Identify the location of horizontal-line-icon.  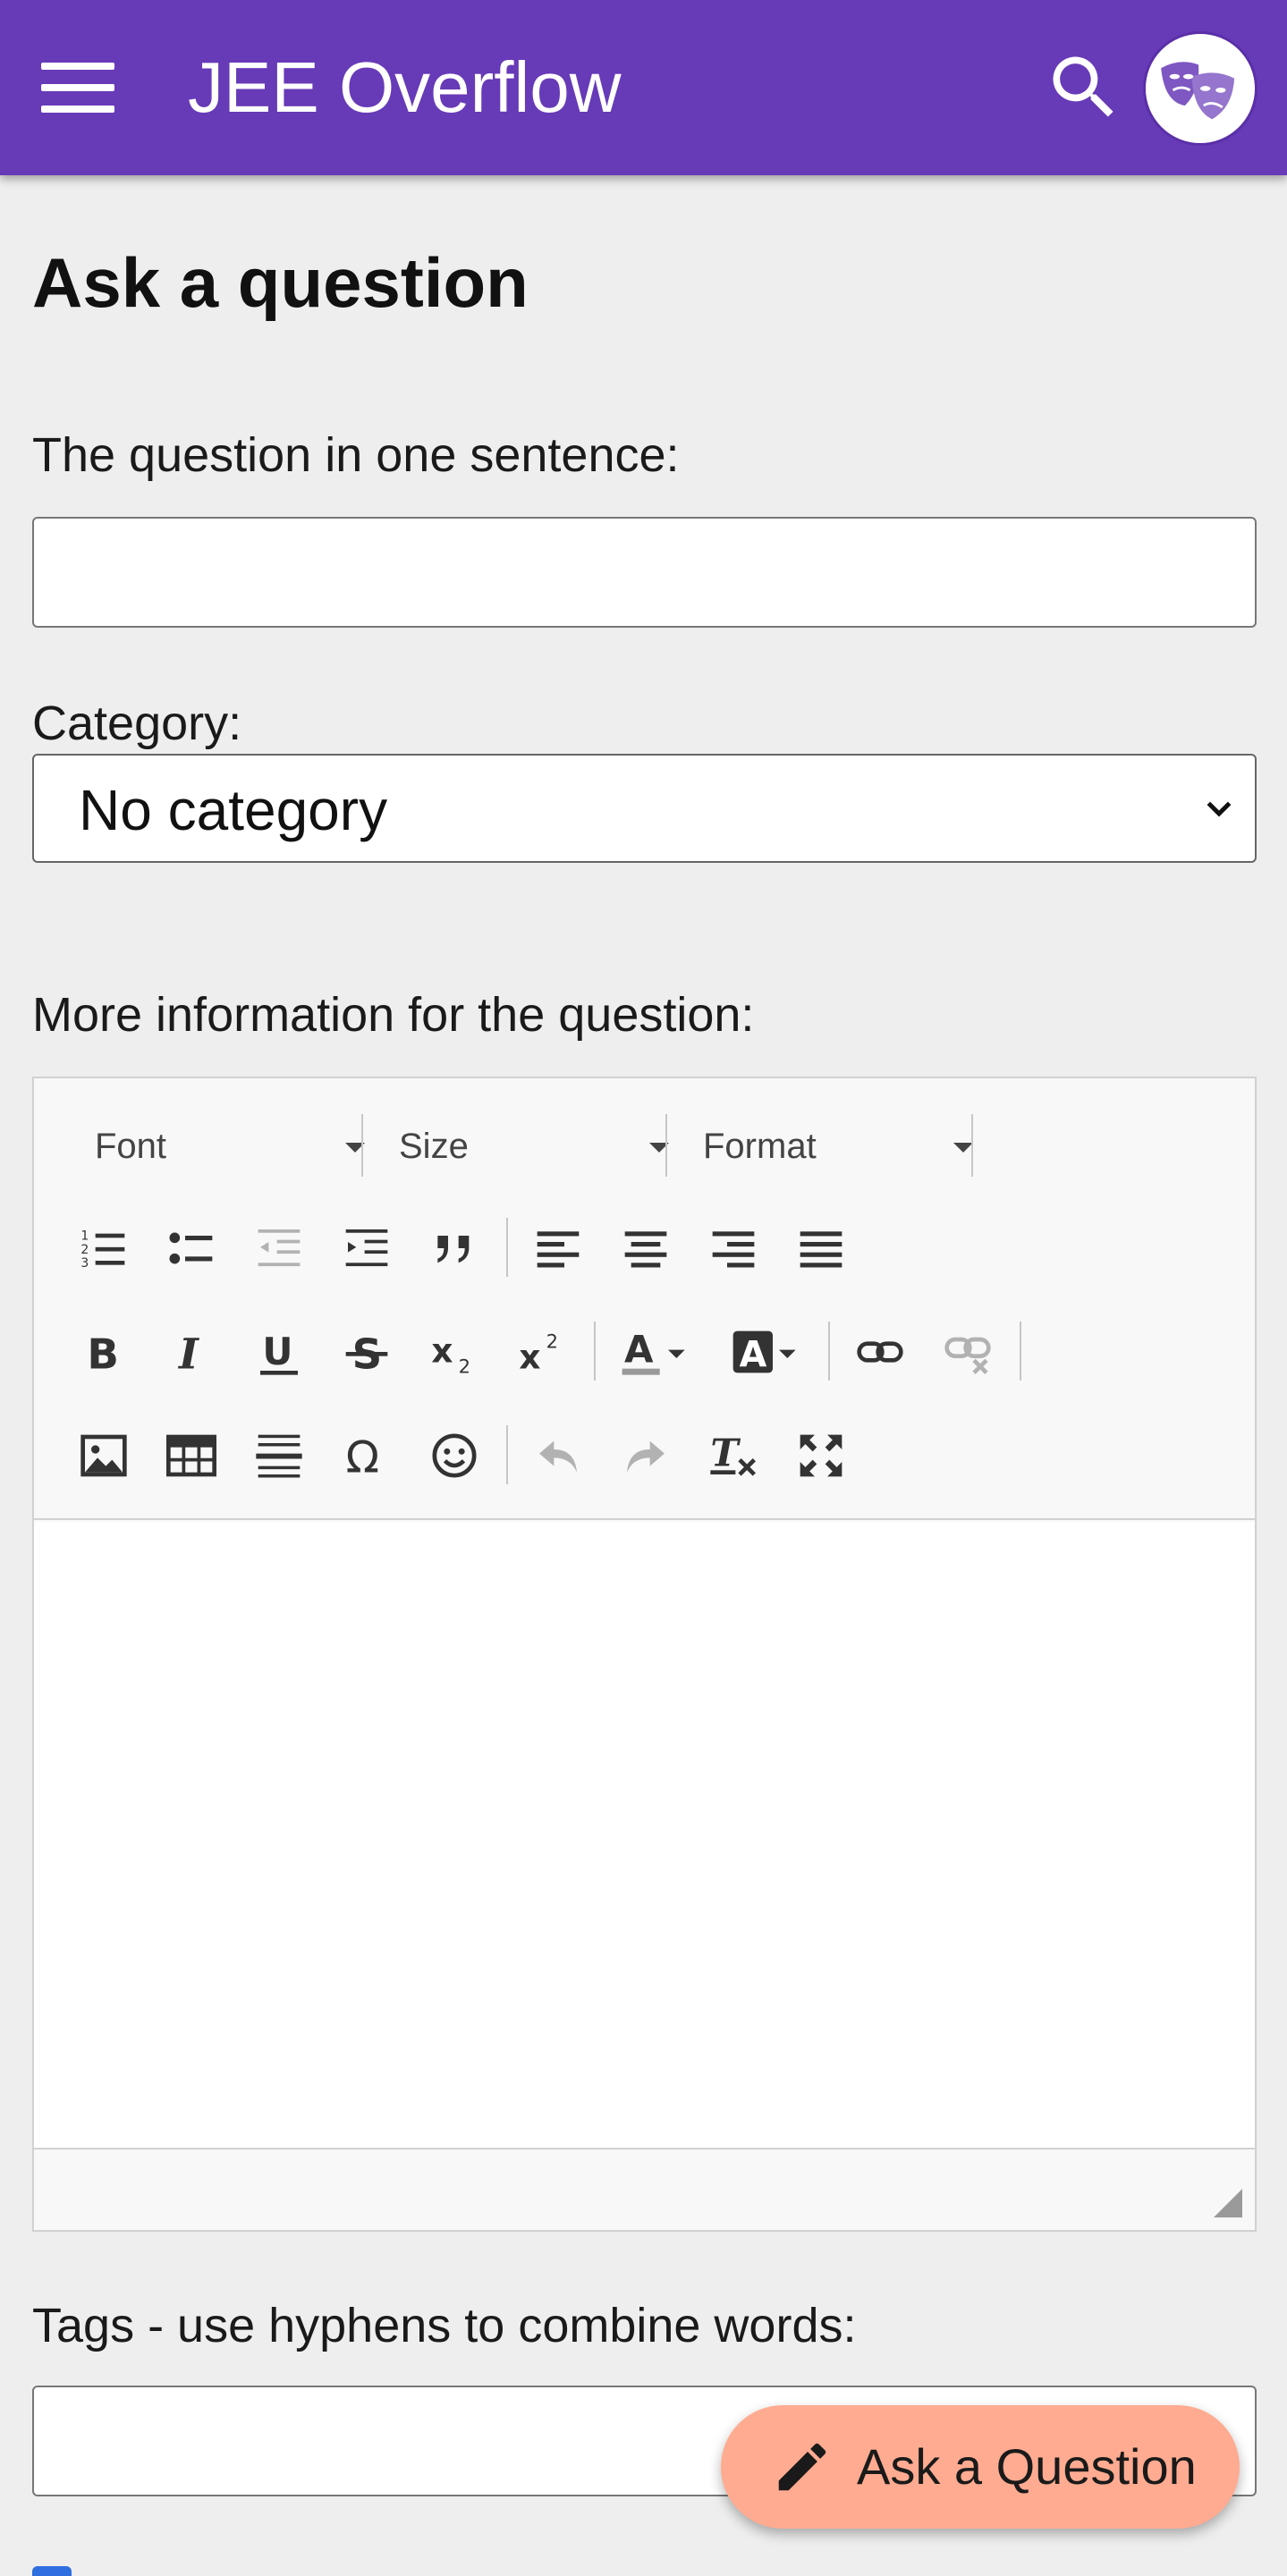
(279, 1455).